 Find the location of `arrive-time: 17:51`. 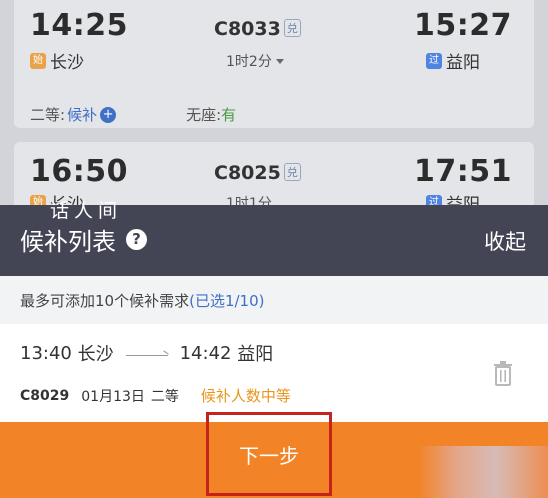

arrive-time: 17:51 is located at coordinates (463, 171).